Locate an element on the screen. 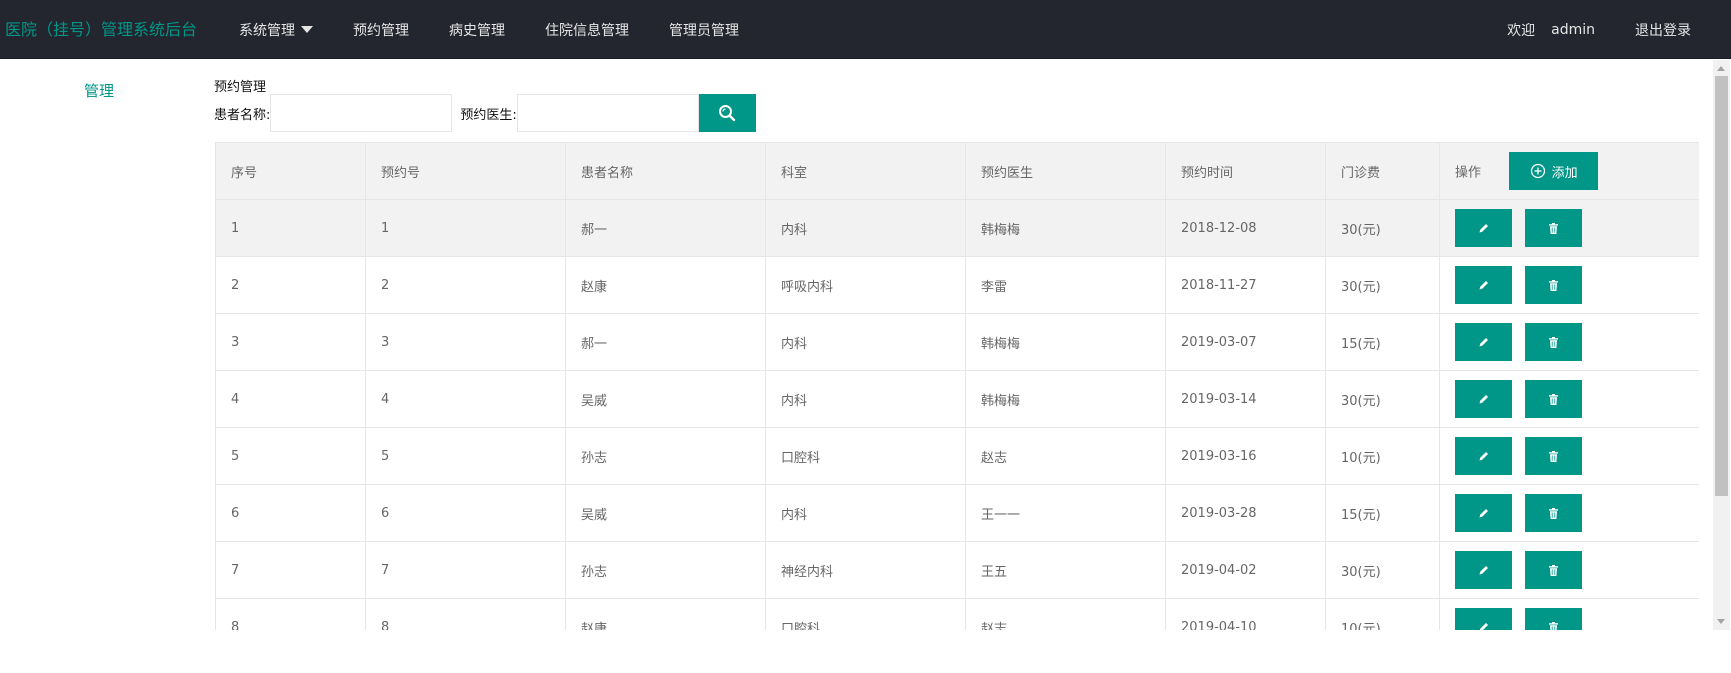 This screenshot has height=673, width=1731. column-header: 预约医生 is located at coordinates (1065, 171).